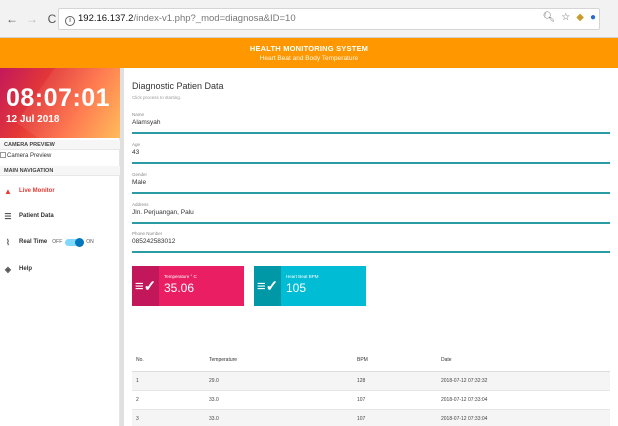  What do you see at coordinates (12, 19) in the screenshot?
I see `back-arrow-icon: ←` at bounding box center [12, 19].